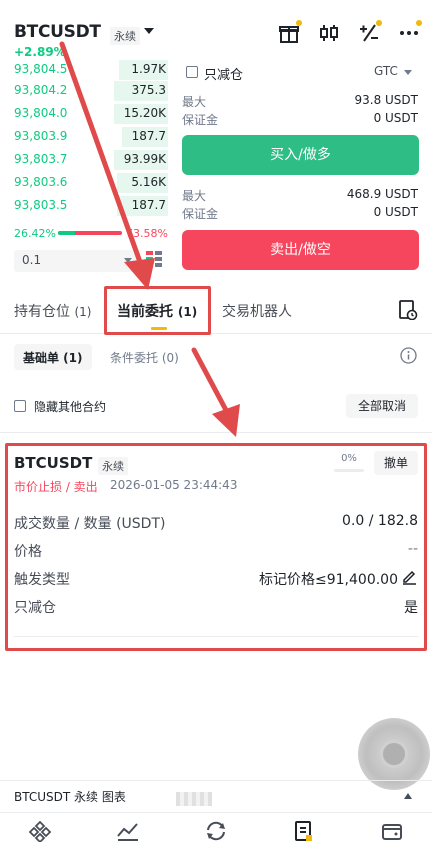  Describe the element at coordinates (304, 831) in the screenshot. I see `nav-futures-icon` at that location.